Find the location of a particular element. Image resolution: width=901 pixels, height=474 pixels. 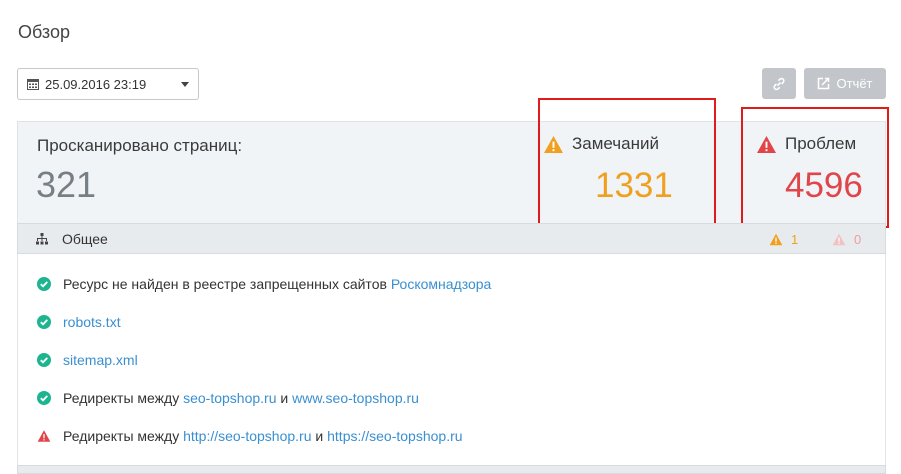

problems-label-group: Проблем is located at coordinates (806, 144).